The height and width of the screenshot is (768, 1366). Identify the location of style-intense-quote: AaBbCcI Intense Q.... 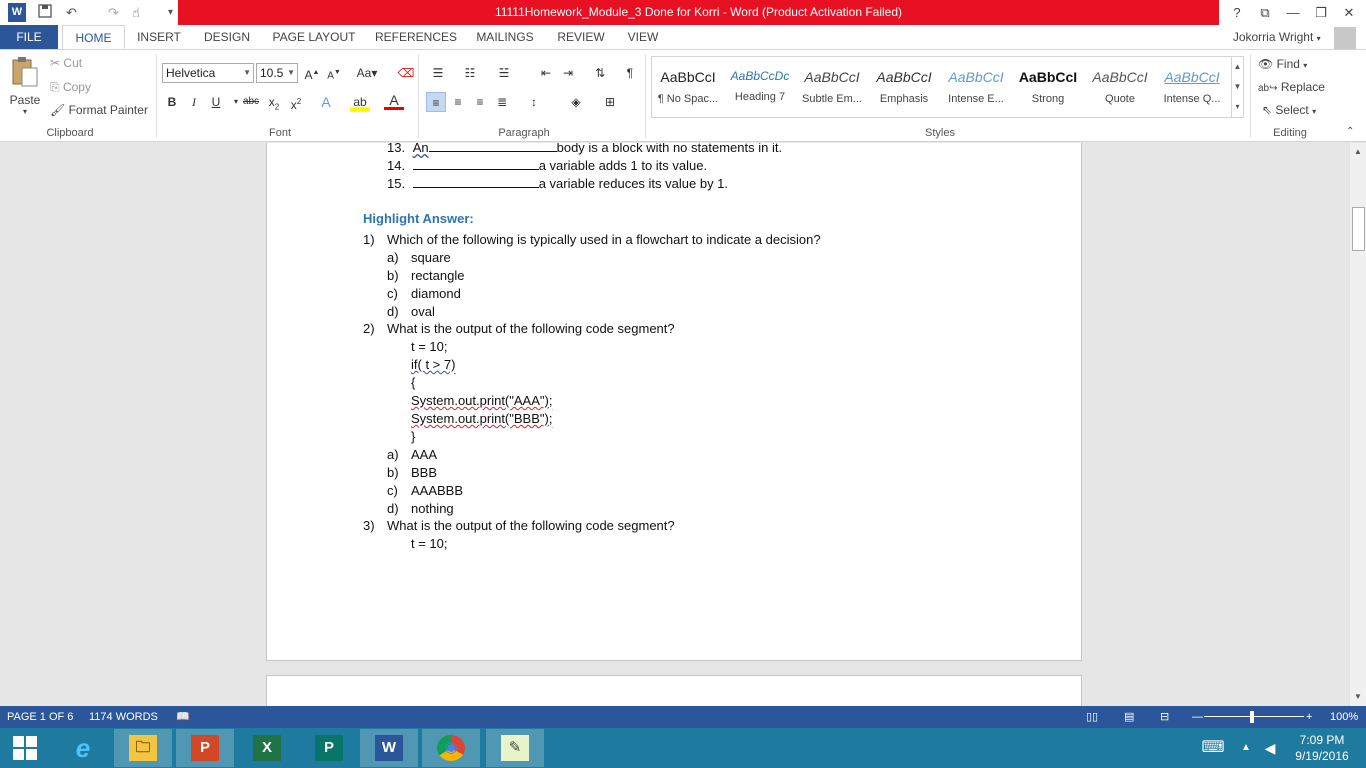
(1192, 87).